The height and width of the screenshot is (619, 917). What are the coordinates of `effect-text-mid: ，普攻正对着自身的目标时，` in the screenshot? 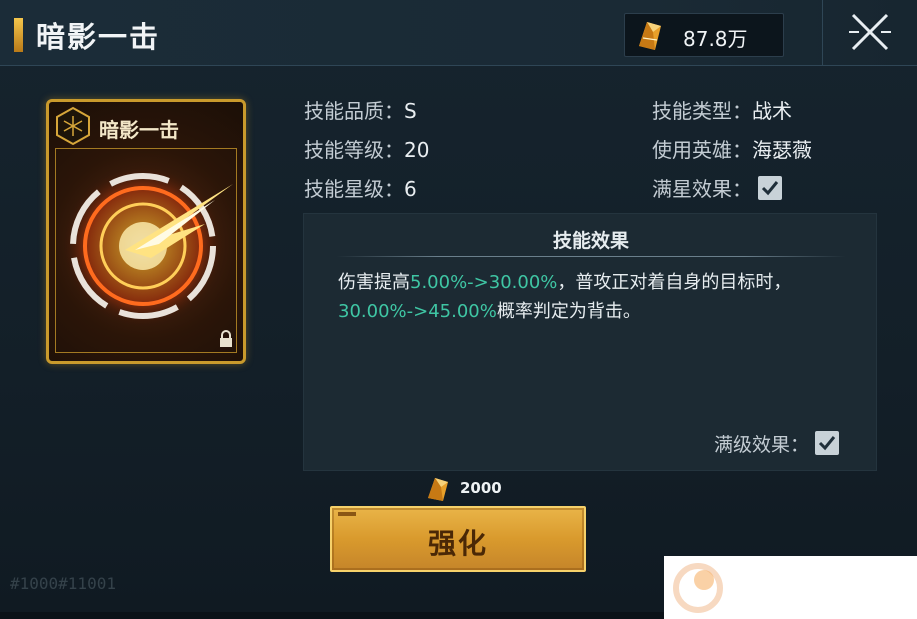 It's located at (674, 282).